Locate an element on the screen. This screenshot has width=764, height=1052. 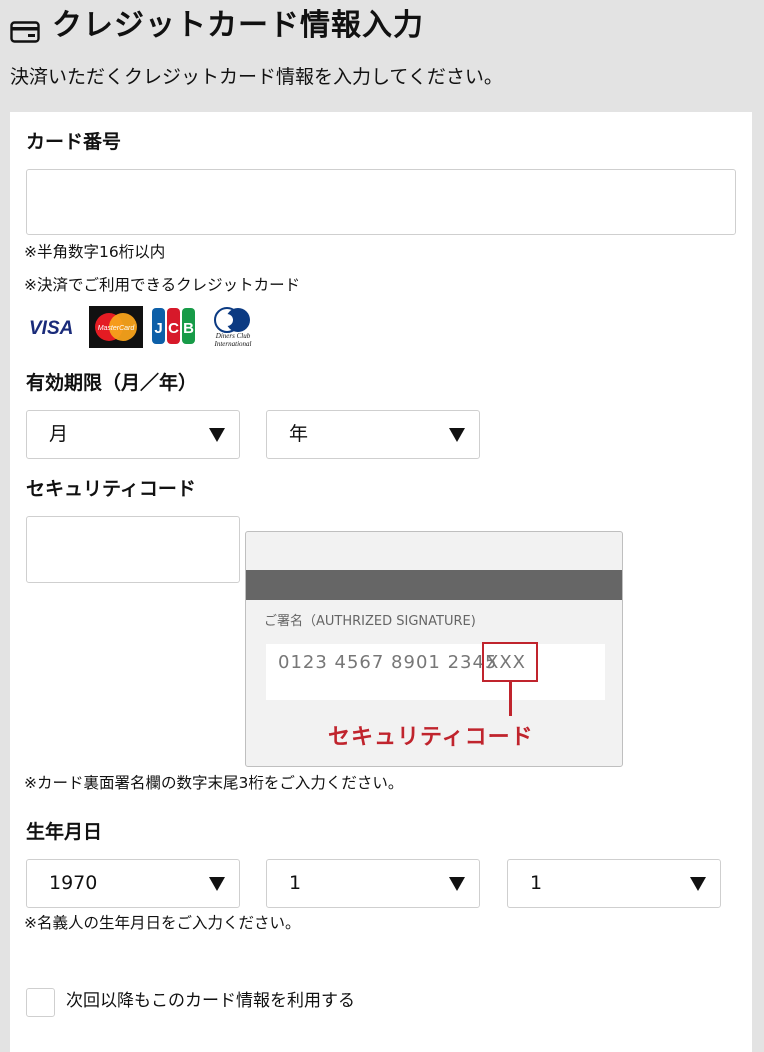
expiry-label: 有効期限（月／年） is located at coordinates (112, 383).